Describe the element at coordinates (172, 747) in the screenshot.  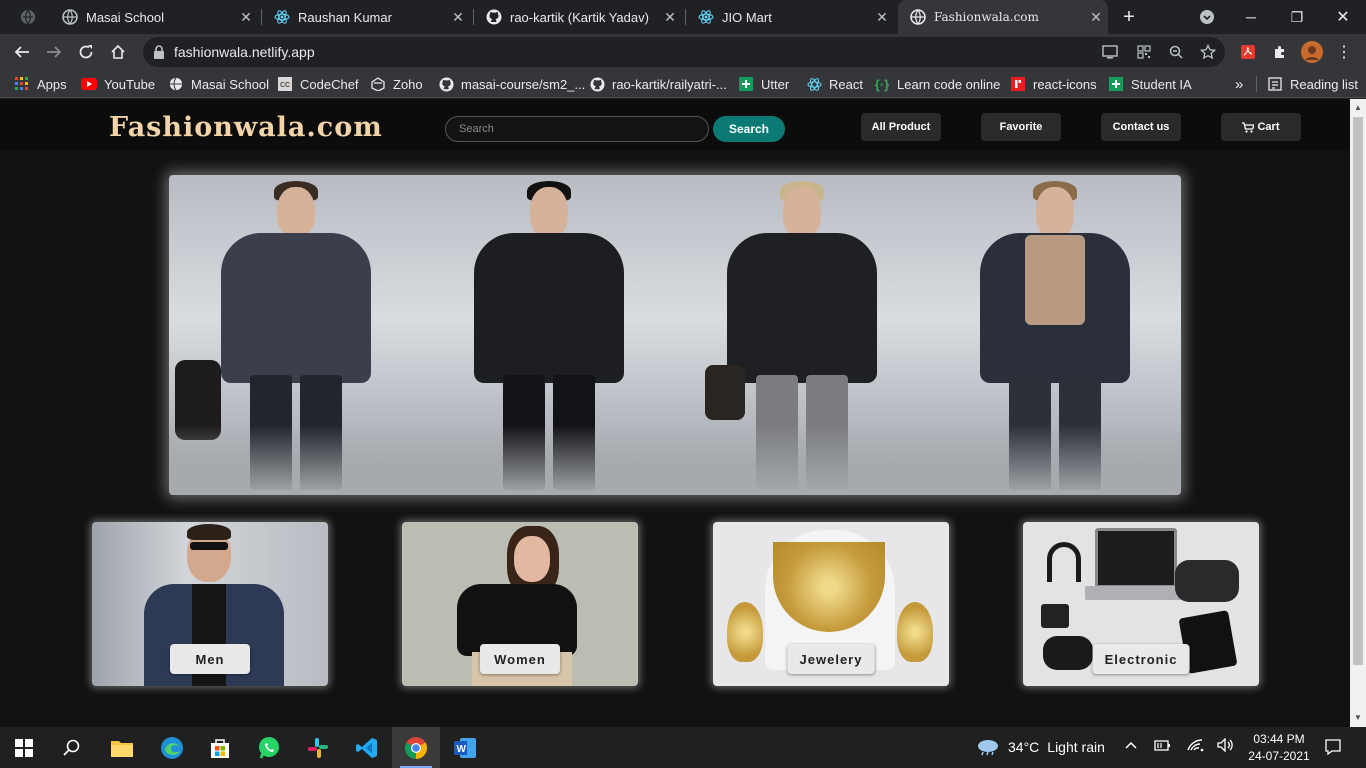
I see `edge-browser-icon` at that location.